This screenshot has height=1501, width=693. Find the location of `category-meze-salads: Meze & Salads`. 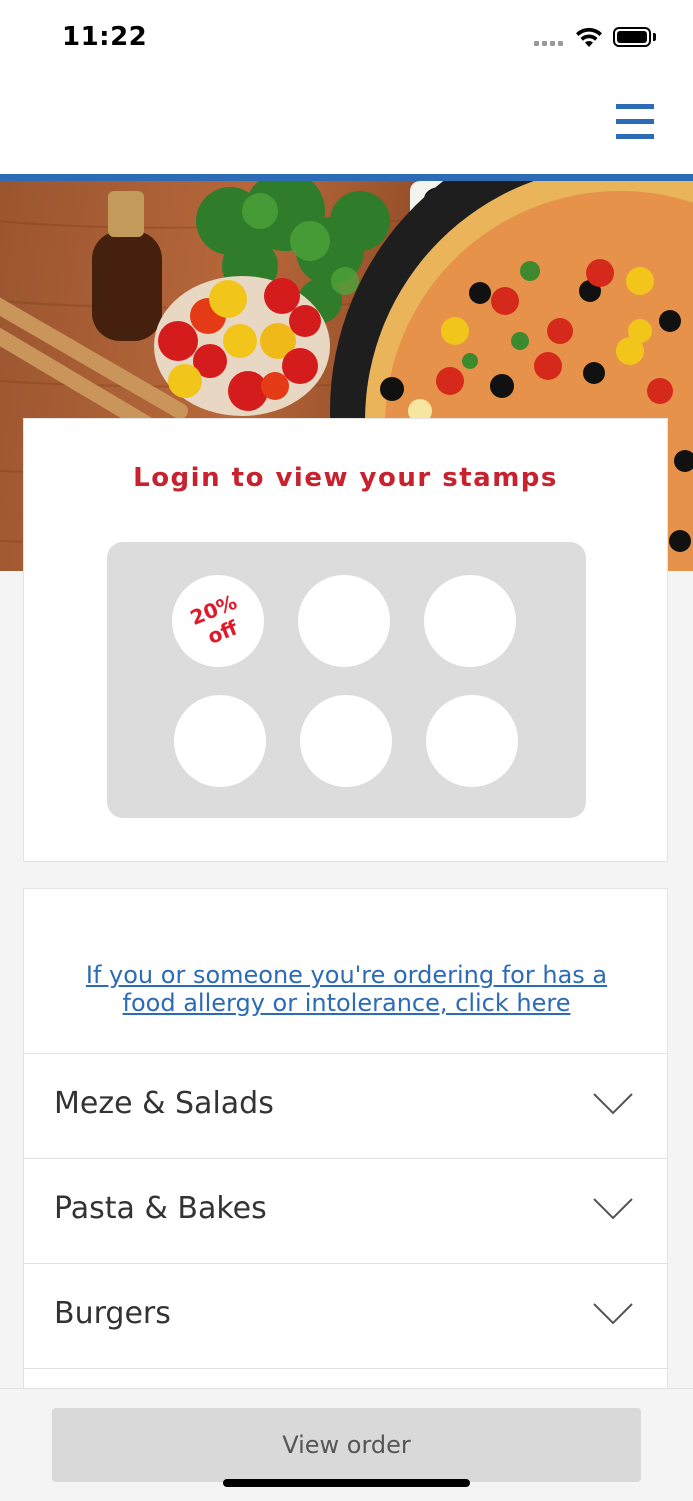

category-meze-salads: Meze & Salads is located at coordinates (345, 1106).